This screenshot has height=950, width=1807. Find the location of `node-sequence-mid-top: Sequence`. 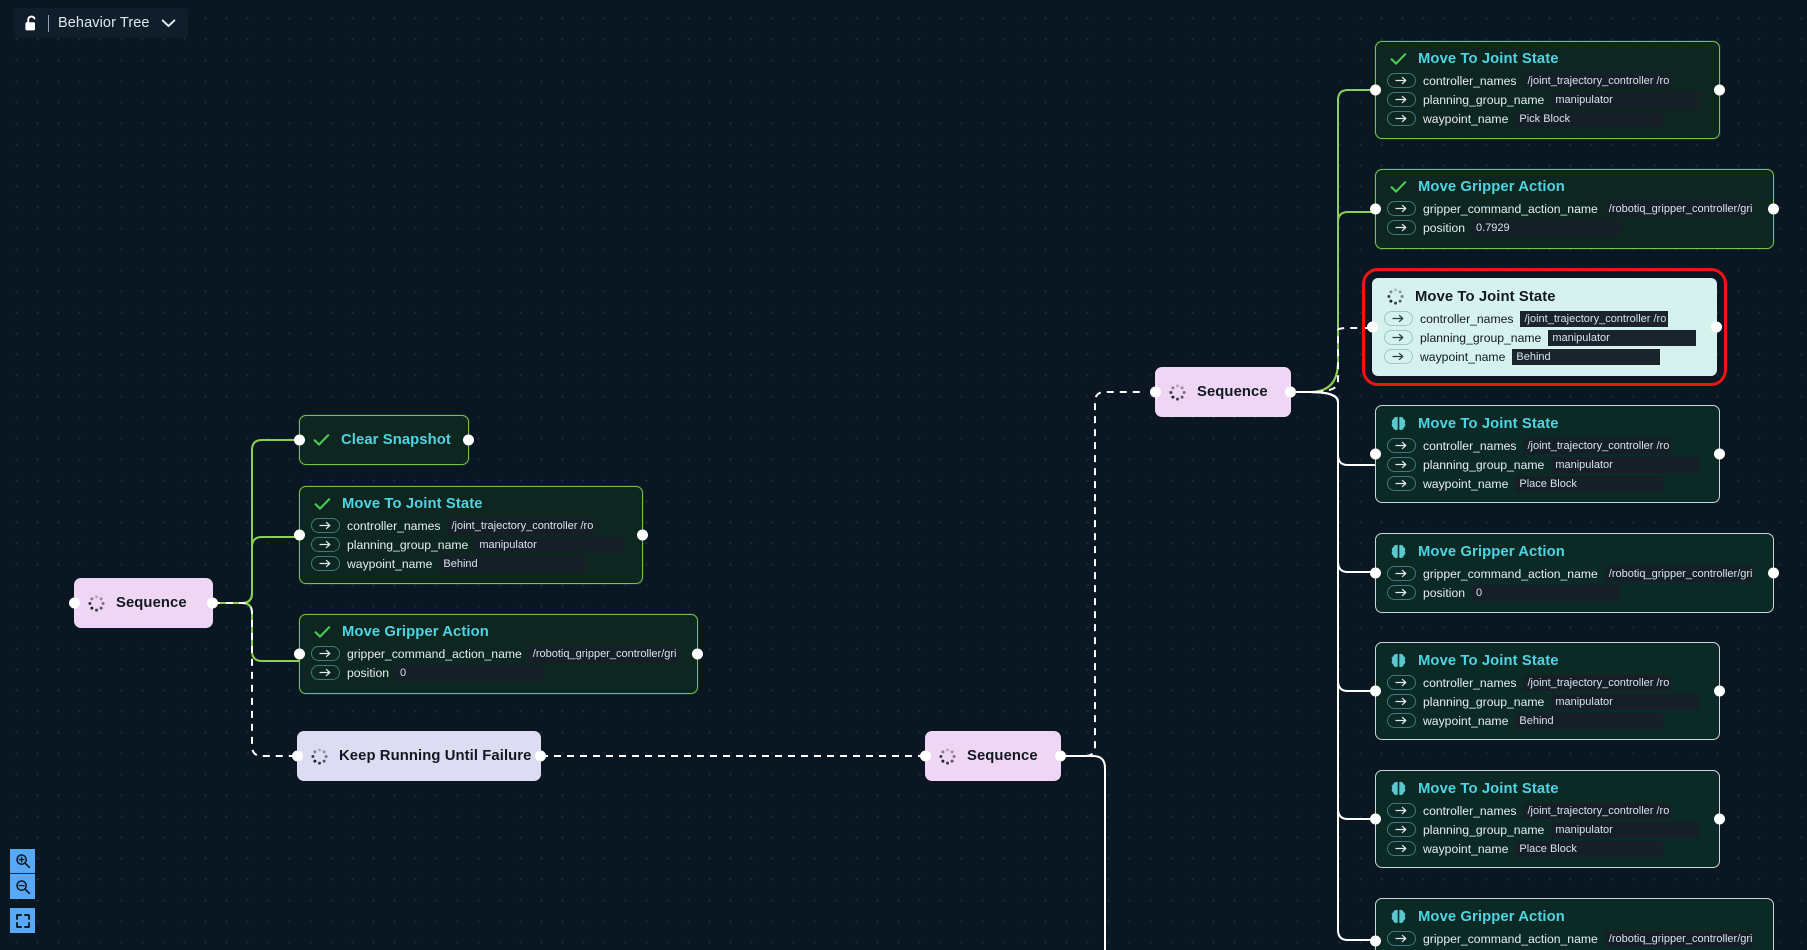

node-sequence-mid-top: Sequence is located at coordinates (1223, 392).